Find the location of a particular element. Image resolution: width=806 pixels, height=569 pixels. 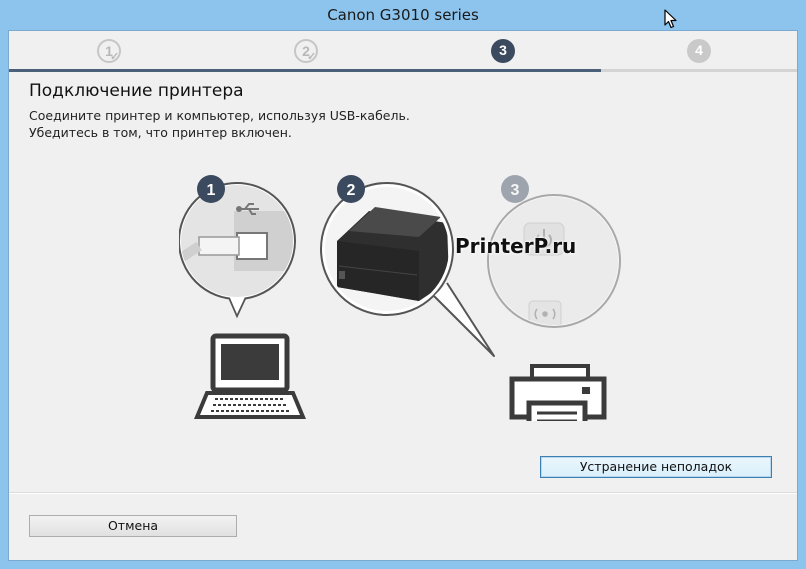

step-callout-3: 3 is located at coordinates (515, 189).